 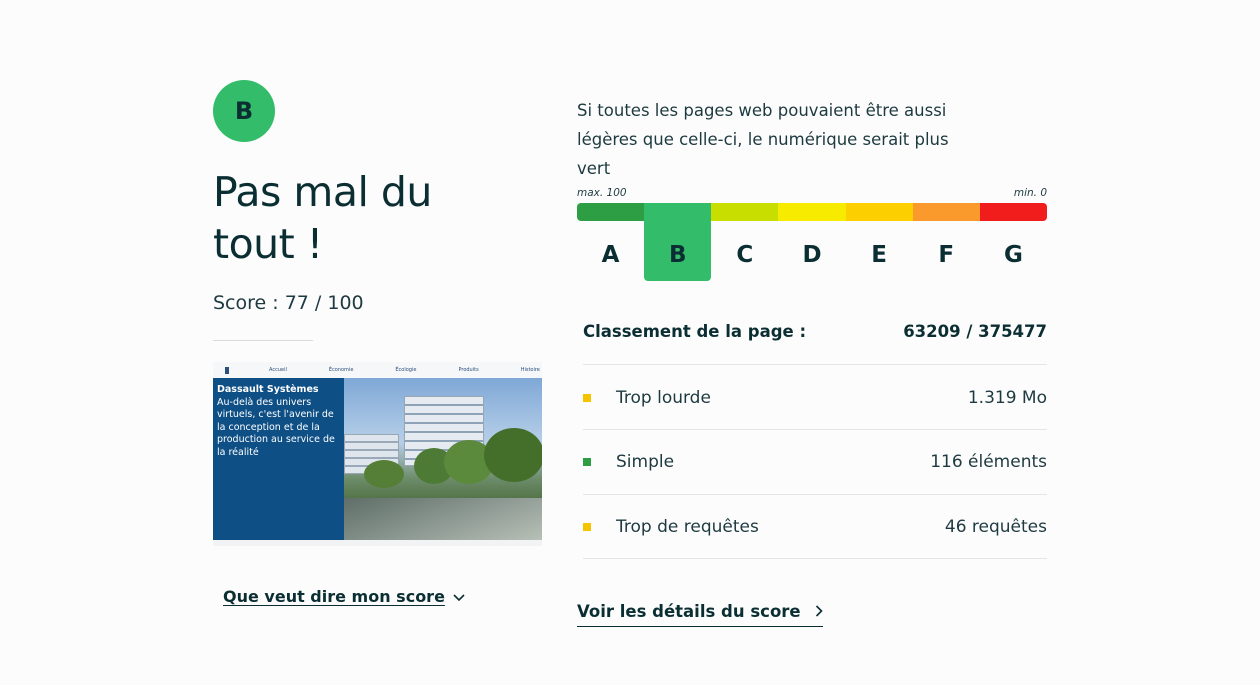 What do you see at coordinates (988, 462) in the screenshot?
I see `metric-value: 116 éléments` at bounding box center [988, 462].